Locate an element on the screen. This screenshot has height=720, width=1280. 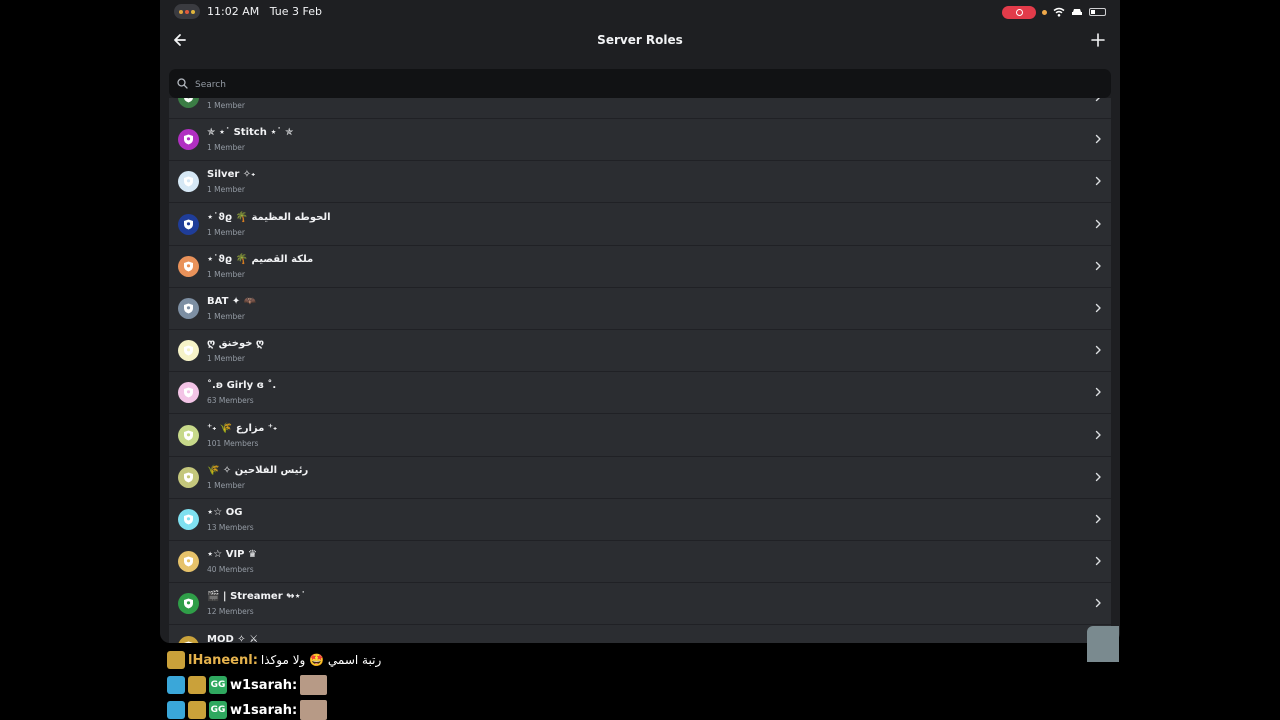
role-row: ⁺˖ 🌾 مزارع ⁺˖ 101 Members is located at coordinates (640, 436).